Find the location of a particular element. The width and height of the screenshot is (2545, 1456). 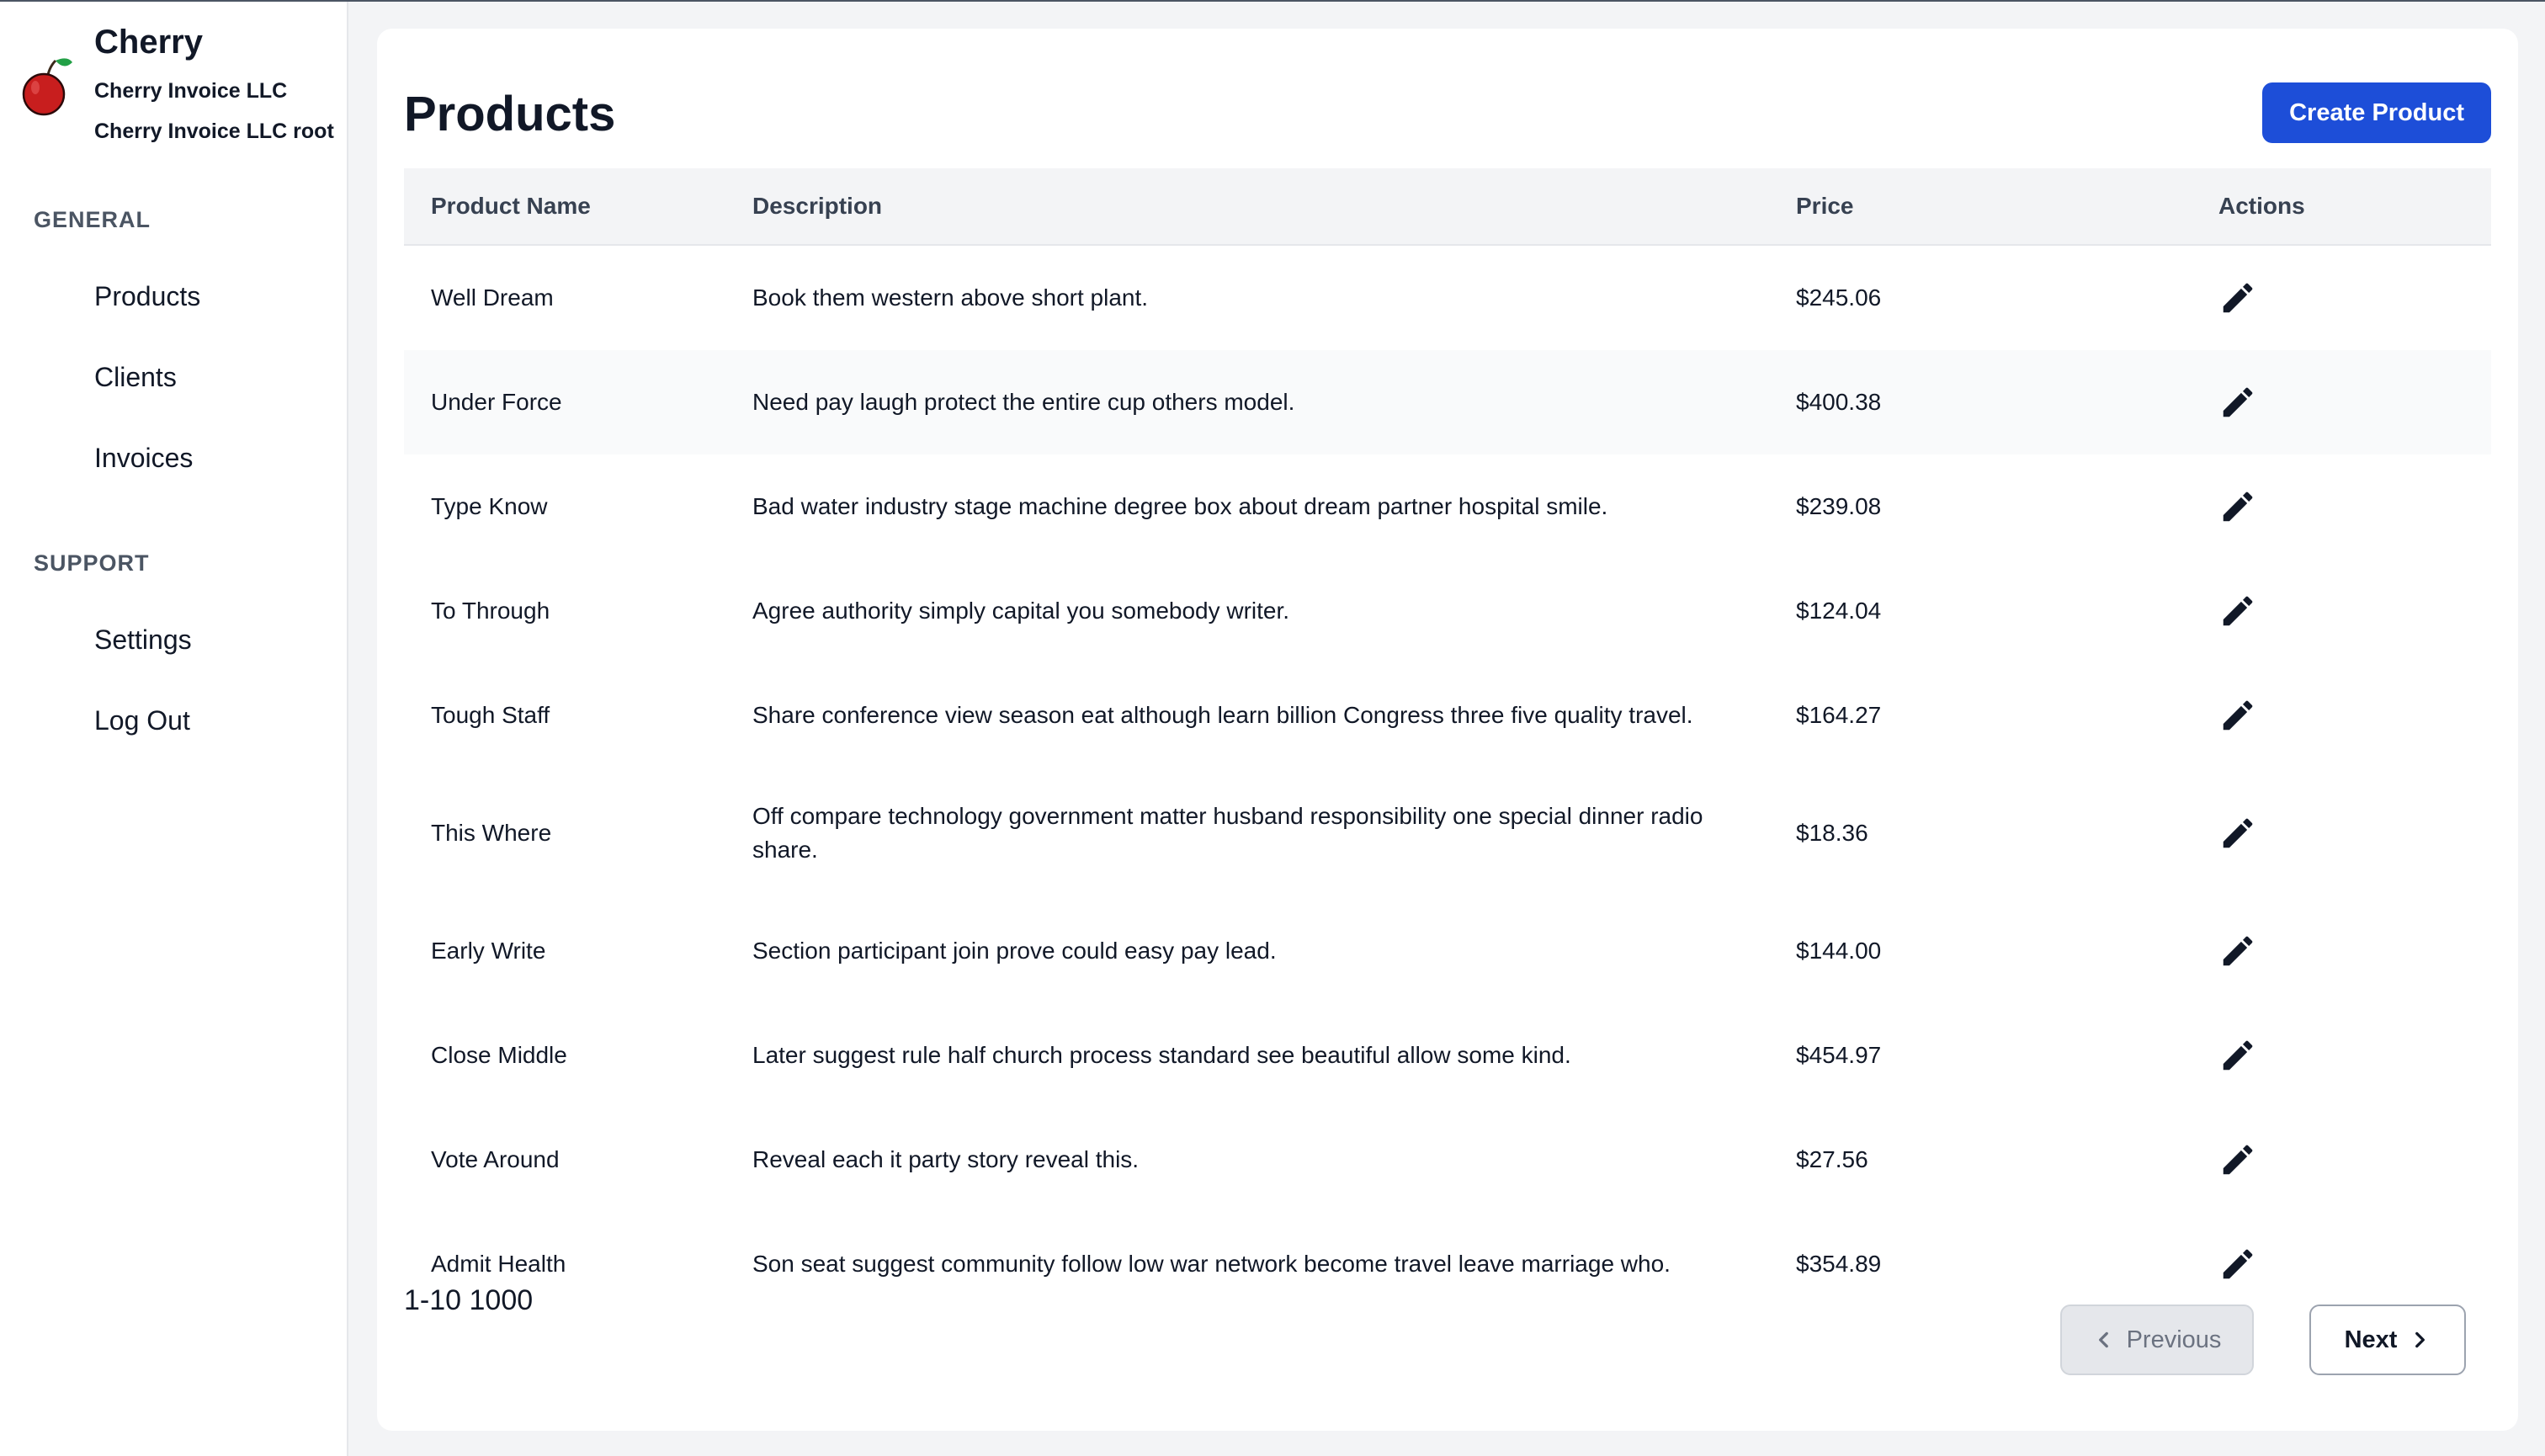

product-name-cell: Tough Staff is located at coordinates (490, 715).